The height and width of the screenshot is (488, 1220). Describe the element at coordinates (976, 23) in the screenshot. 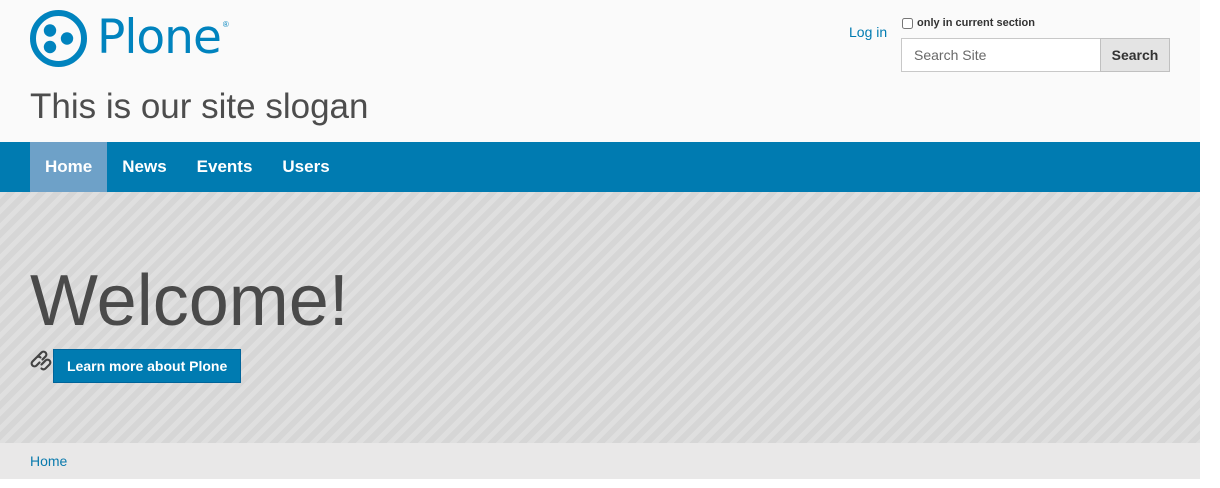

I see `section-only-label: only in current section` at that location.